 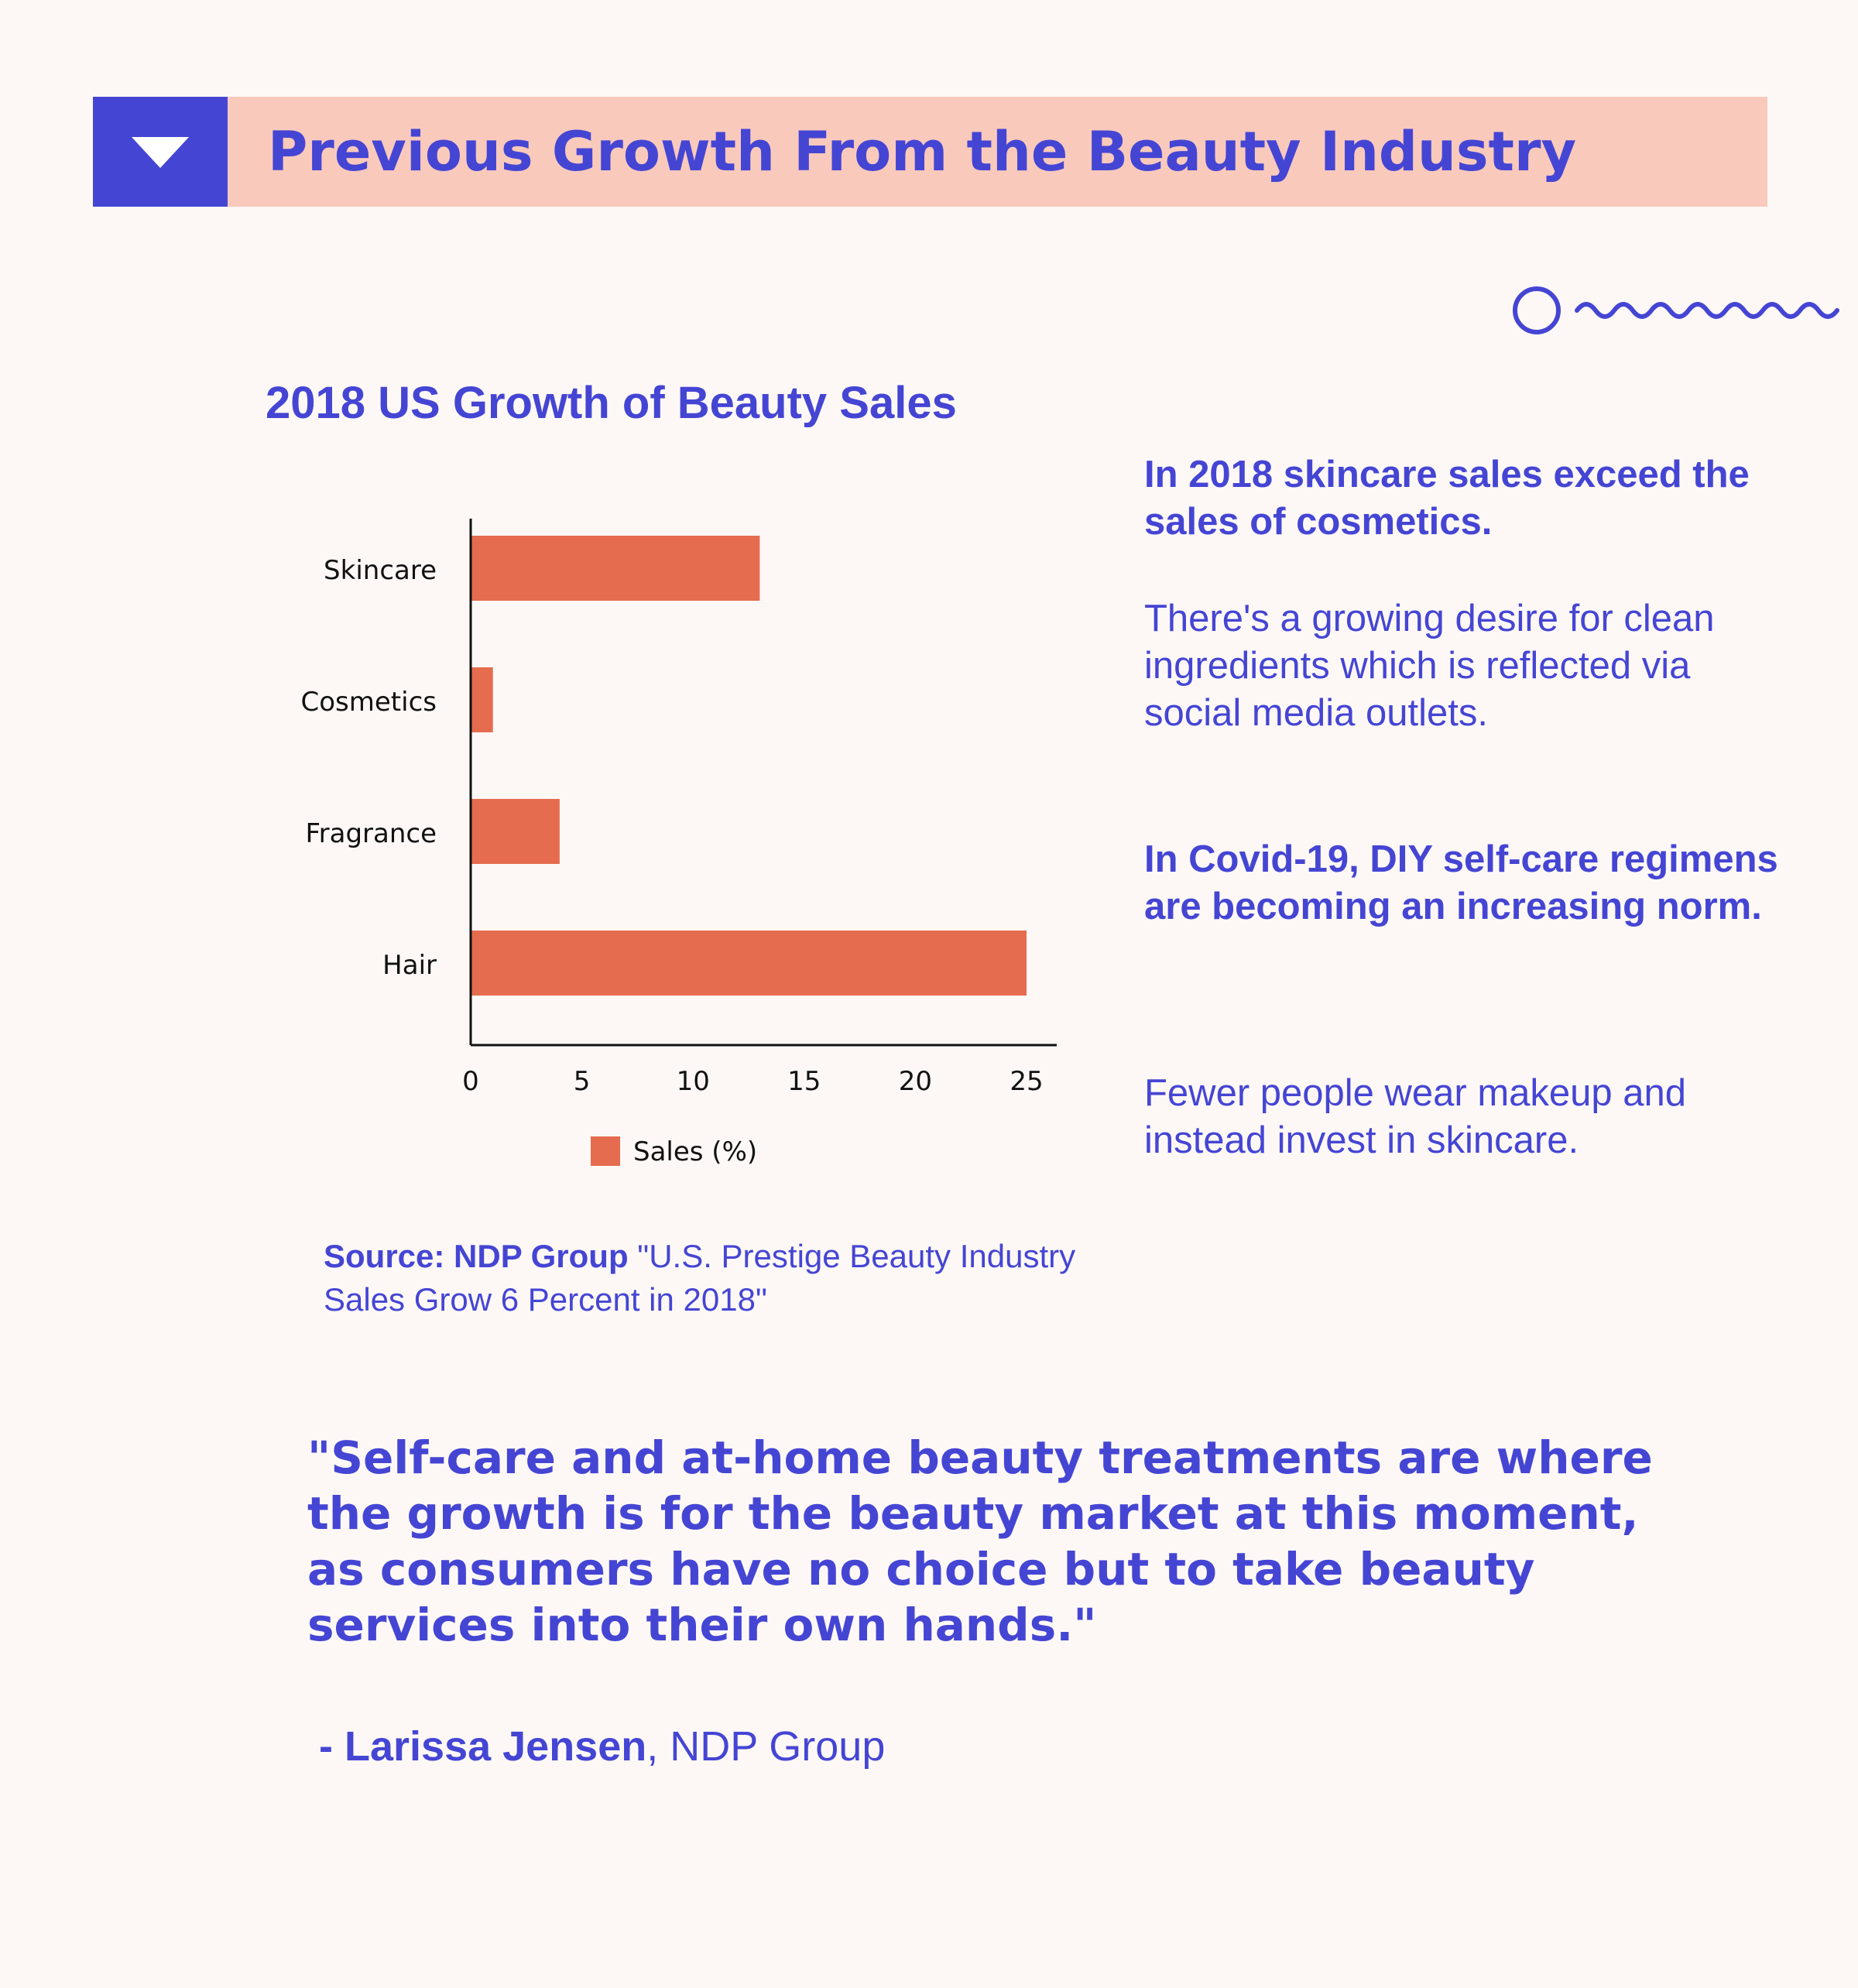 What do you see at coordinates (749, 963) in the screenshot?
I see `bar-hair` at bounding box center [749, 963].